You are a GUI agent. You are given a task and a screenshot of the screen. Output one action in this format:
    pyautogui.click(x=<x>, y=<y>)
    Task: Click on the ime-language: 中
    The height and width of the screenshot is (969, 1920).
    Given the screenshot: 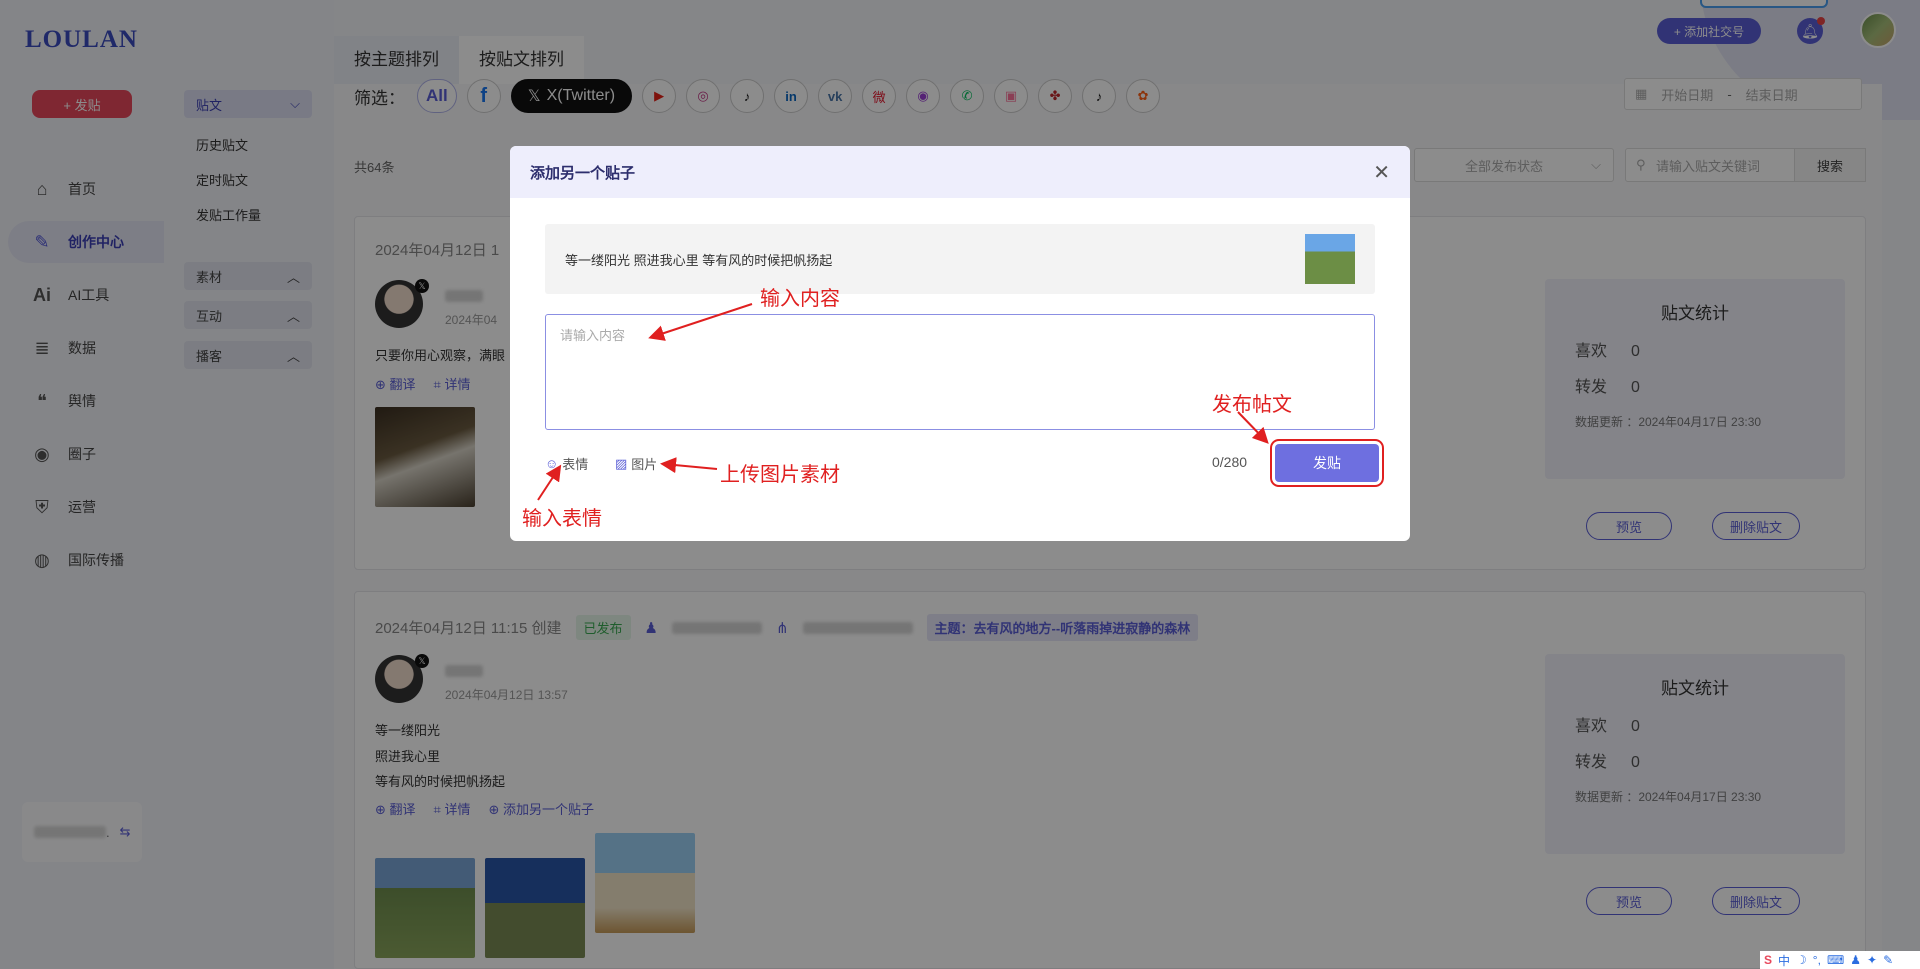 What is the action you would take?
    pyautogui.click(x=1784, y=960)
    